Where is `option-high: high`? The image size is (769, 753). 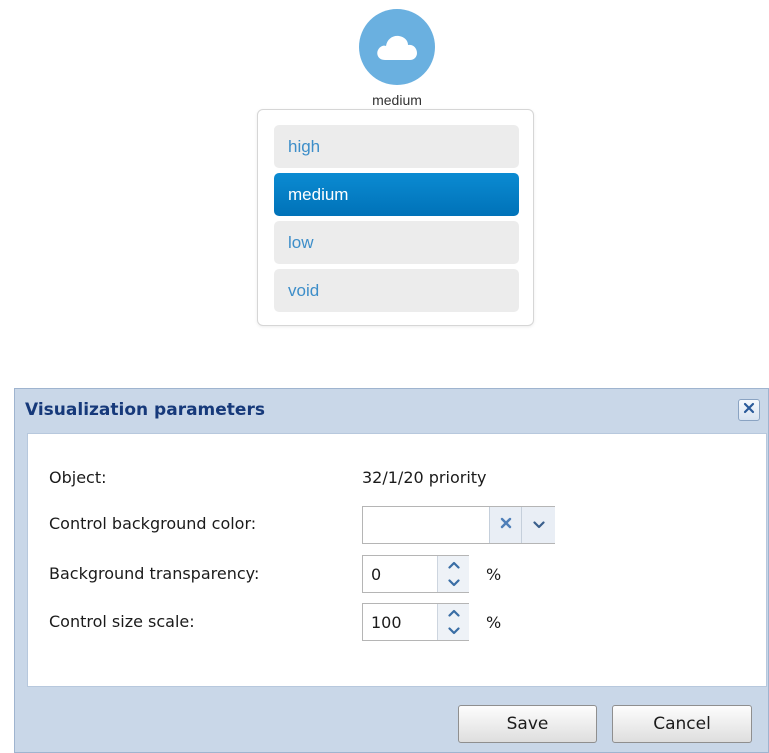
option-high: high is located at coordinates (396, 146).